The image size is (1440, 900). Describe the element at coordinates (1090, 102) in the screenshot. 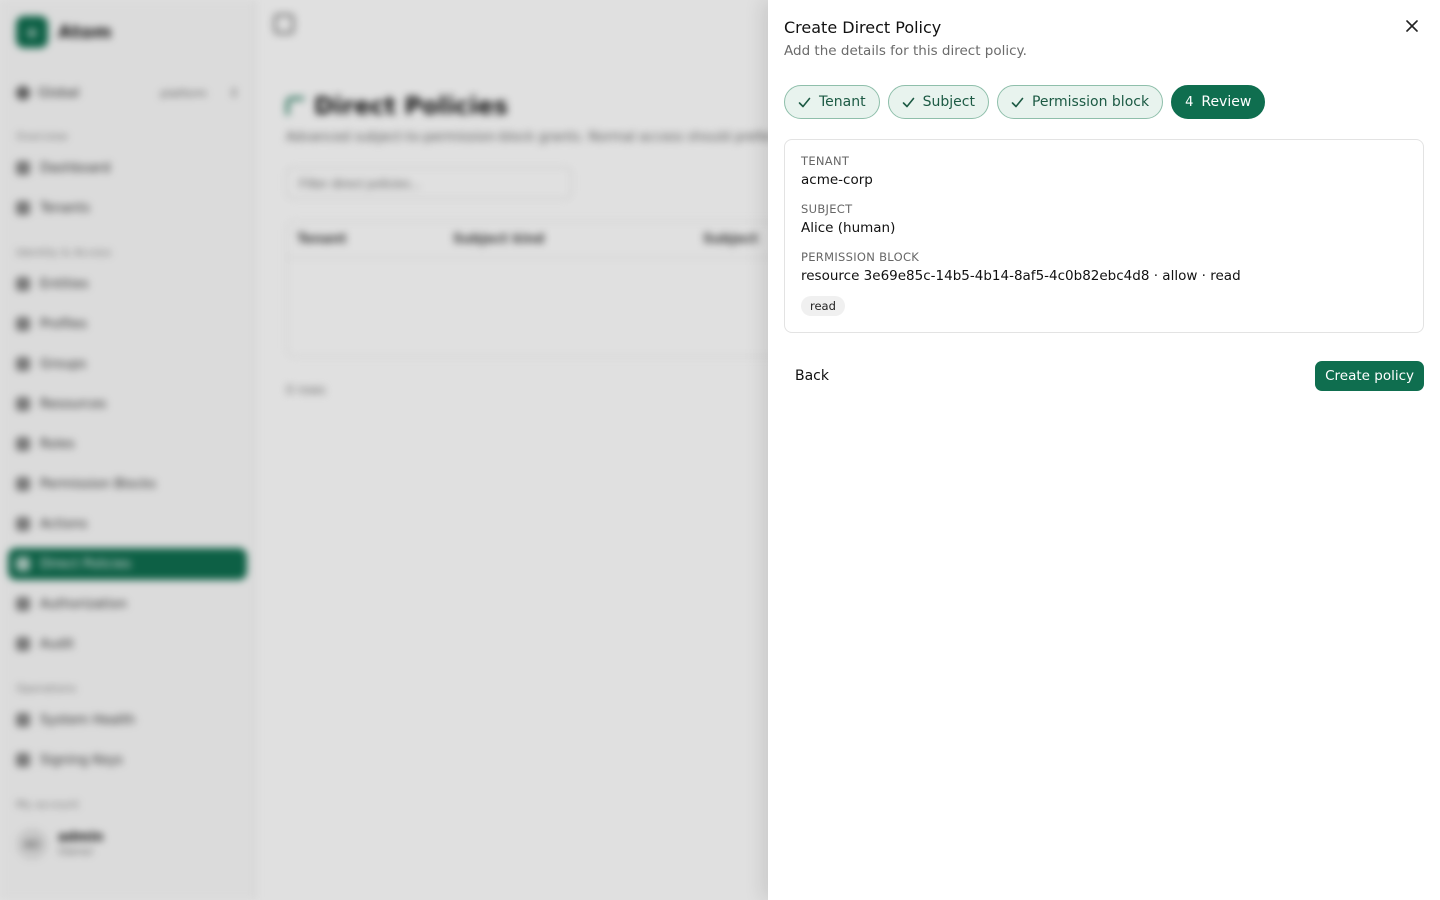

I see `step-label: Permission block` at that location.